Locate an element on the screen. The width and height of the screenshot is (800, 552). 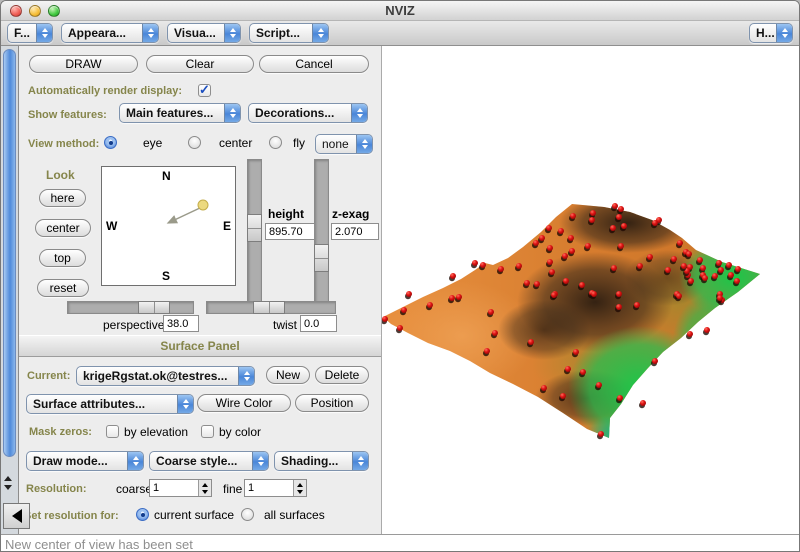
delete-surface-button: Delete is located at coordinates (342, 375).